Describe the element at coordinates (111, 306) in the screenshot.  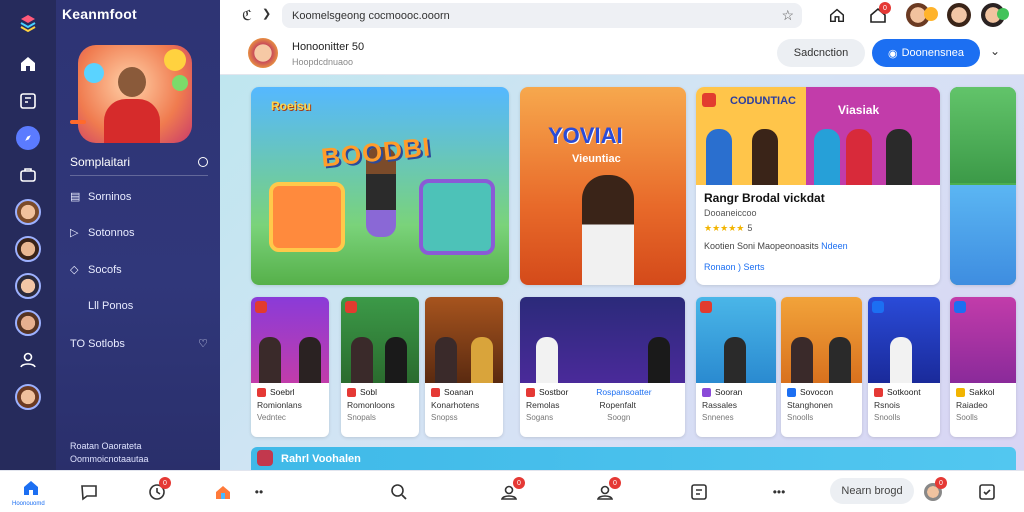
I see `sidebar-item-label: Lll Ponos` at that location.